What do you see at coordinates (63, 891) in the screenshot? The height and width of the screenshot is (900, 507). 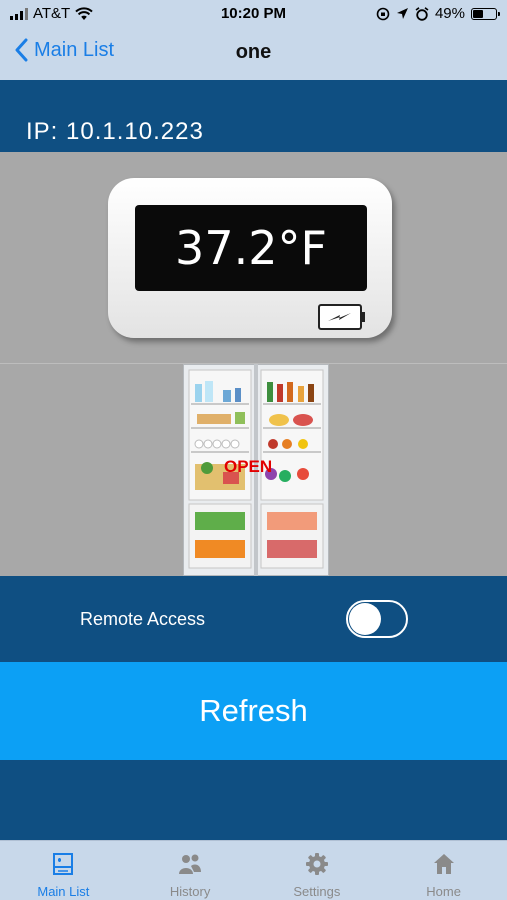 I see `tab-label: Main List` at bounding box center [63, 891].